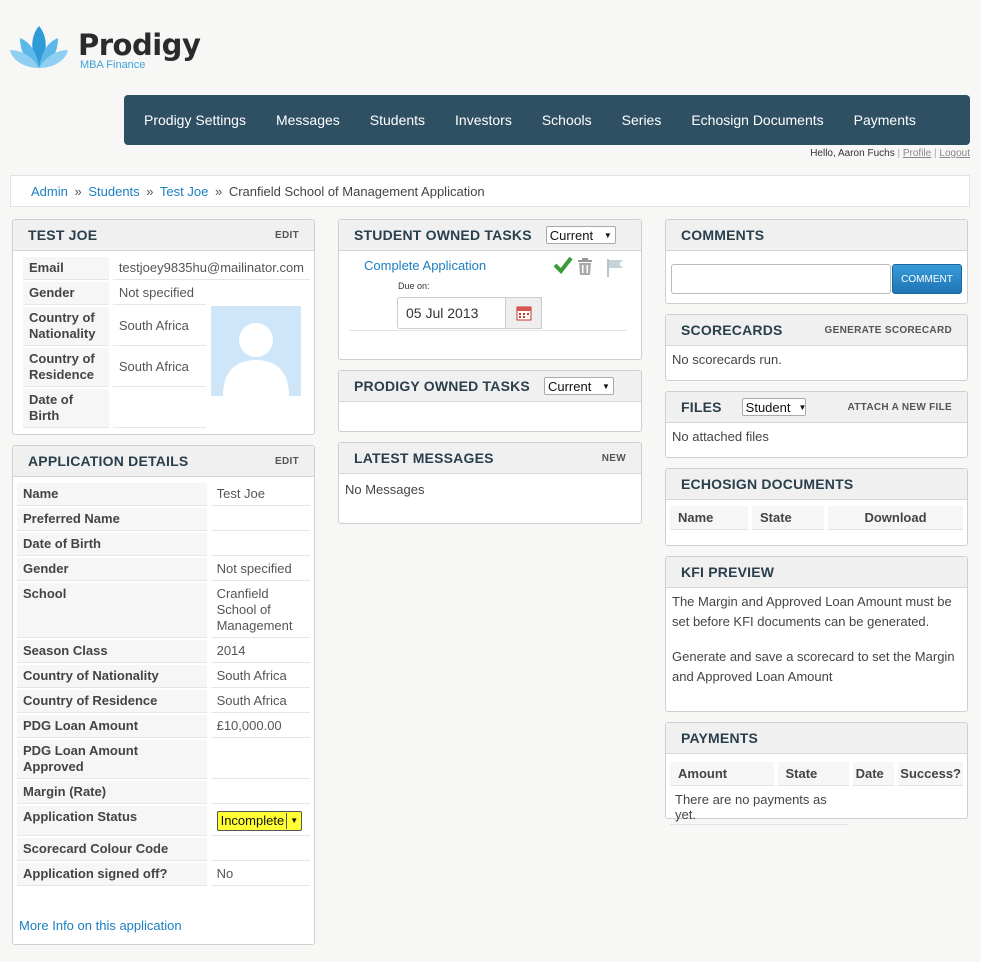 The height and width of the screenshot is (962, 981). I want to click on breadcrumb-test-joe: Test Joe, so click(184, 191).